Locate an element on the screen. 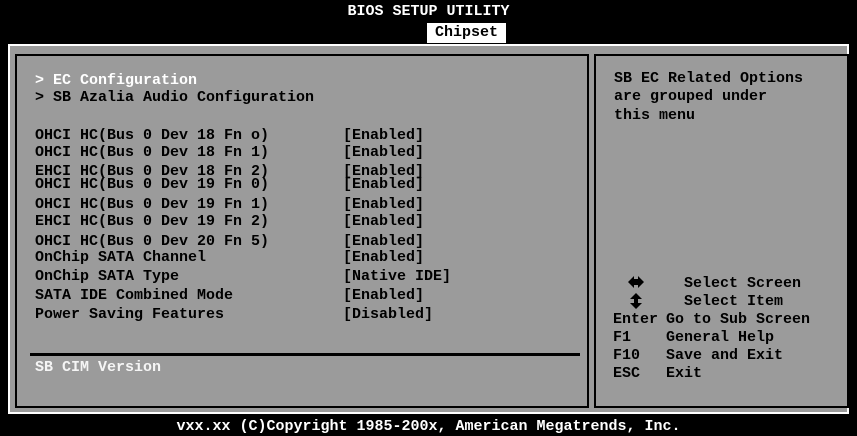 Image resolution: width=857 pixels, height=436 pixels. help-key-enter-desc: Go to Sub Screen is located at coordinates (738, 319).